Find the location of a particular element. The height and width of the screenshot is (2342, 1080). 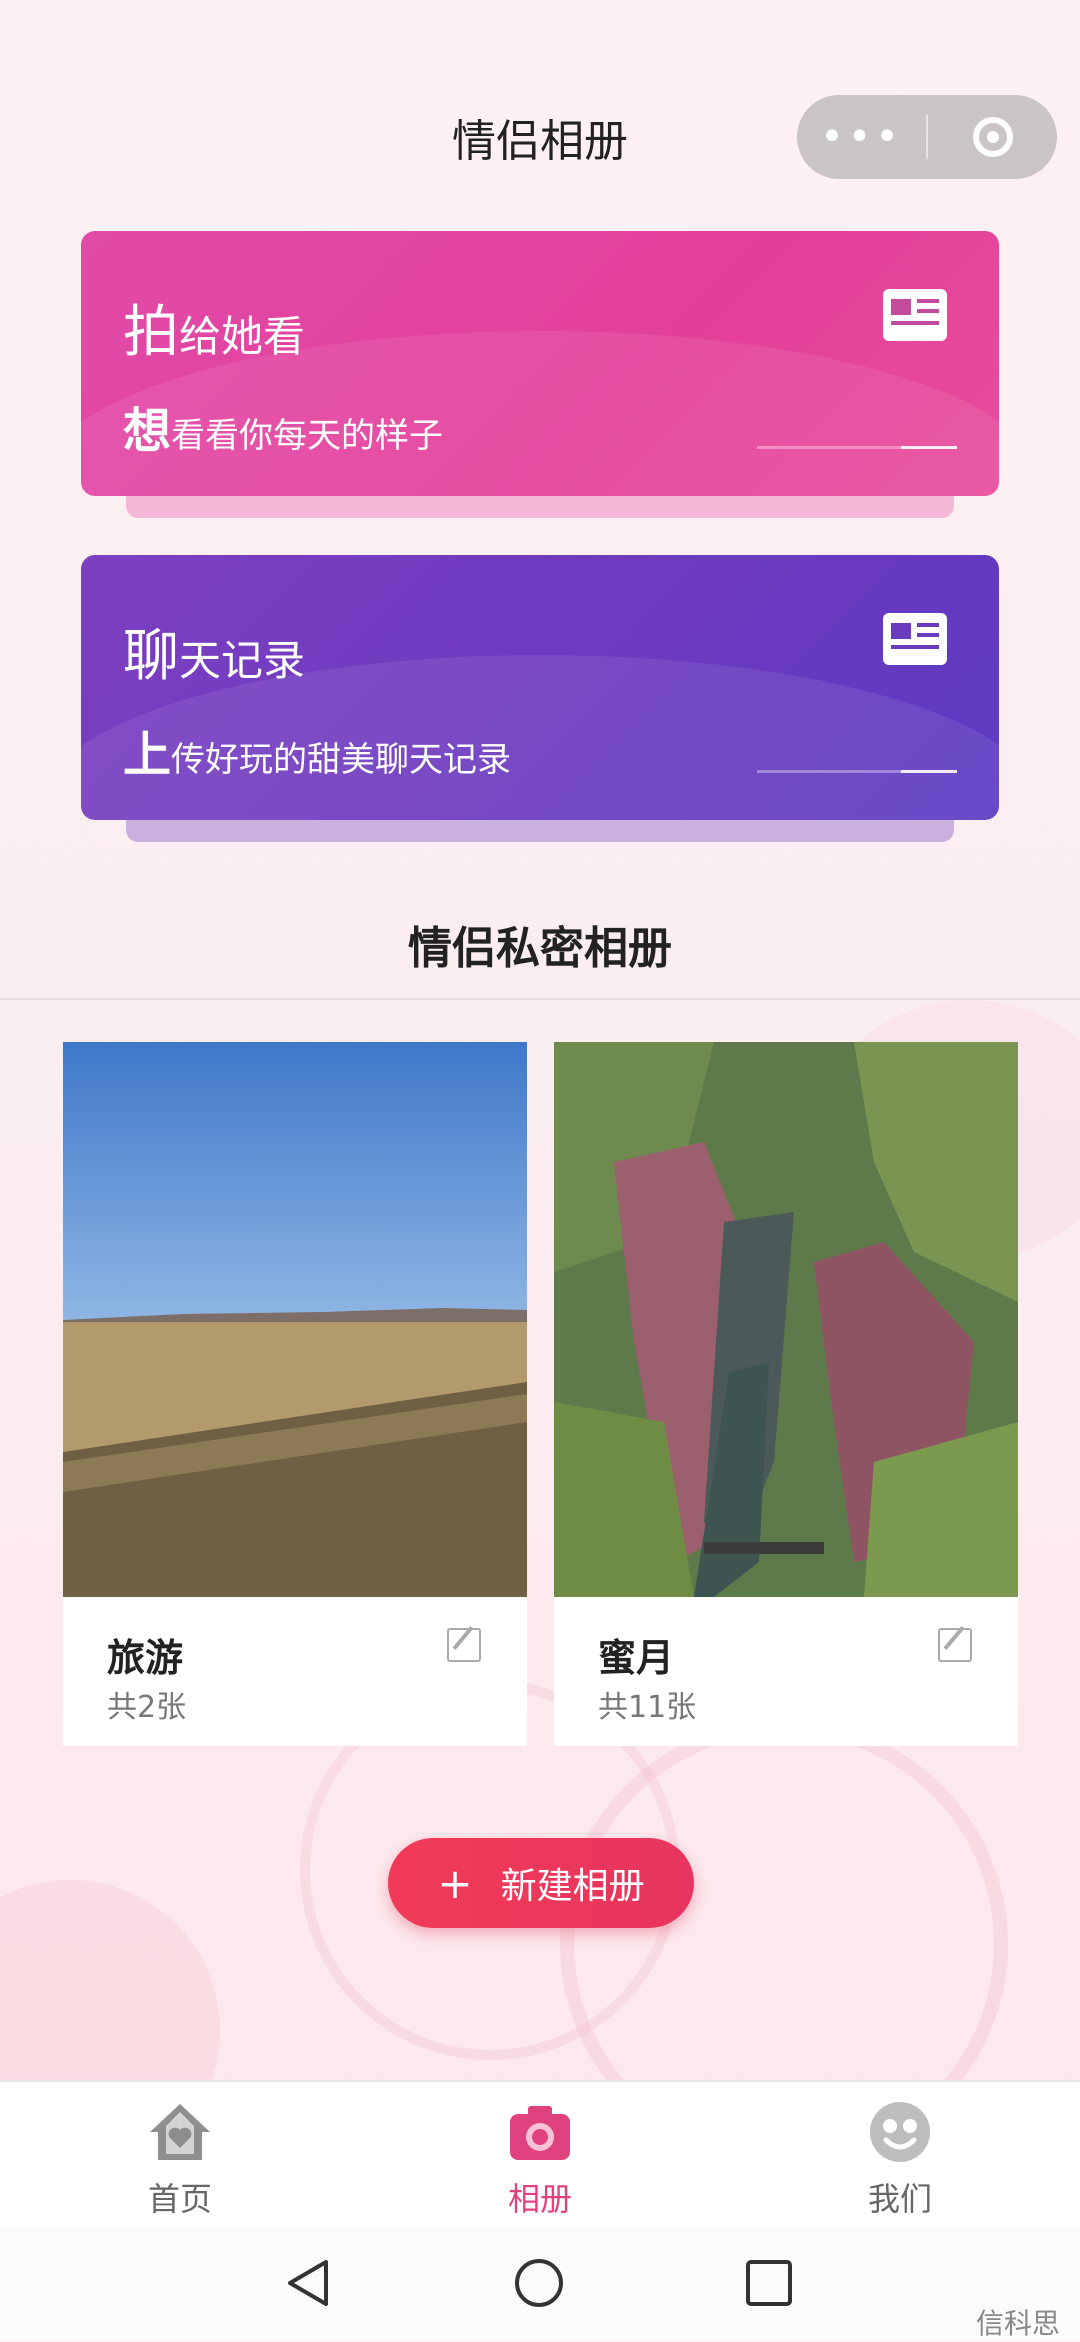

home-icon is located at coordinates (180, 2132).